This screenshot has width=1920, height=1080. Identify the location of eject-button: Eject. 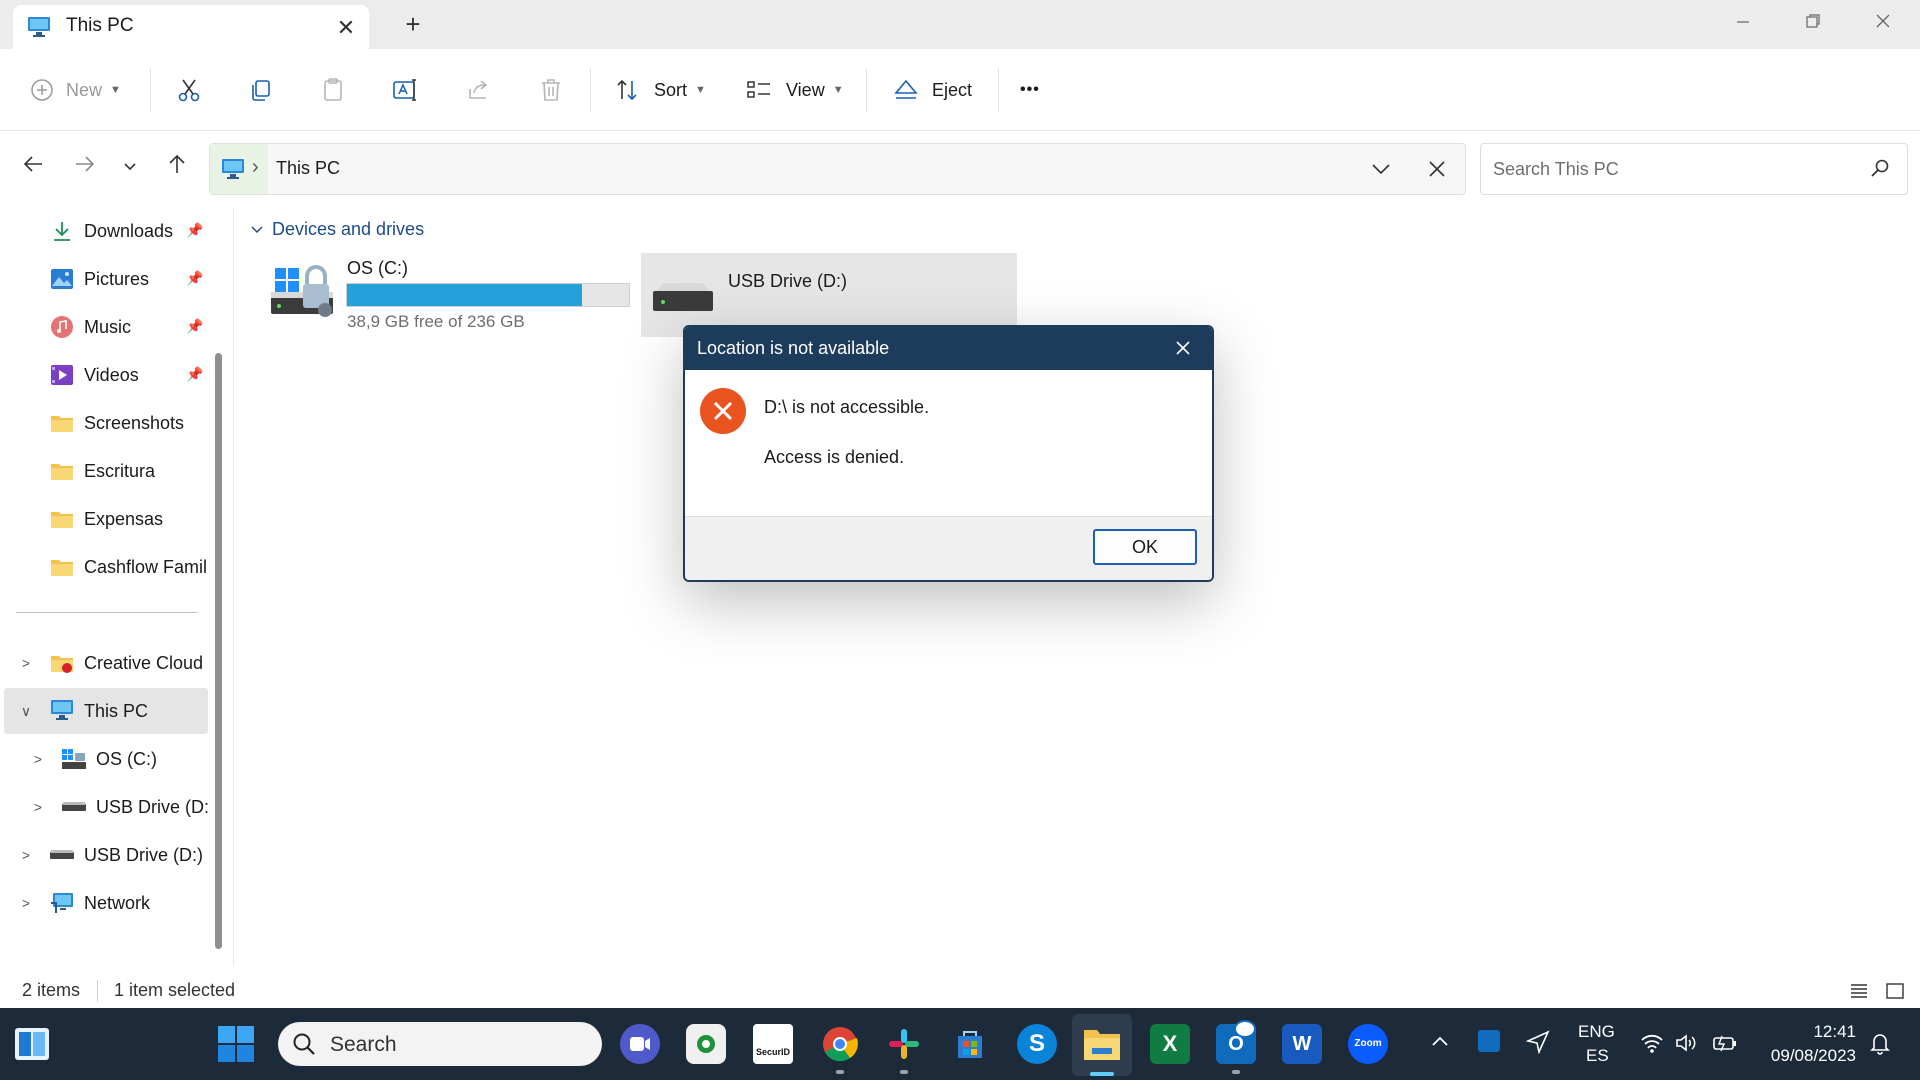
(932, 90).